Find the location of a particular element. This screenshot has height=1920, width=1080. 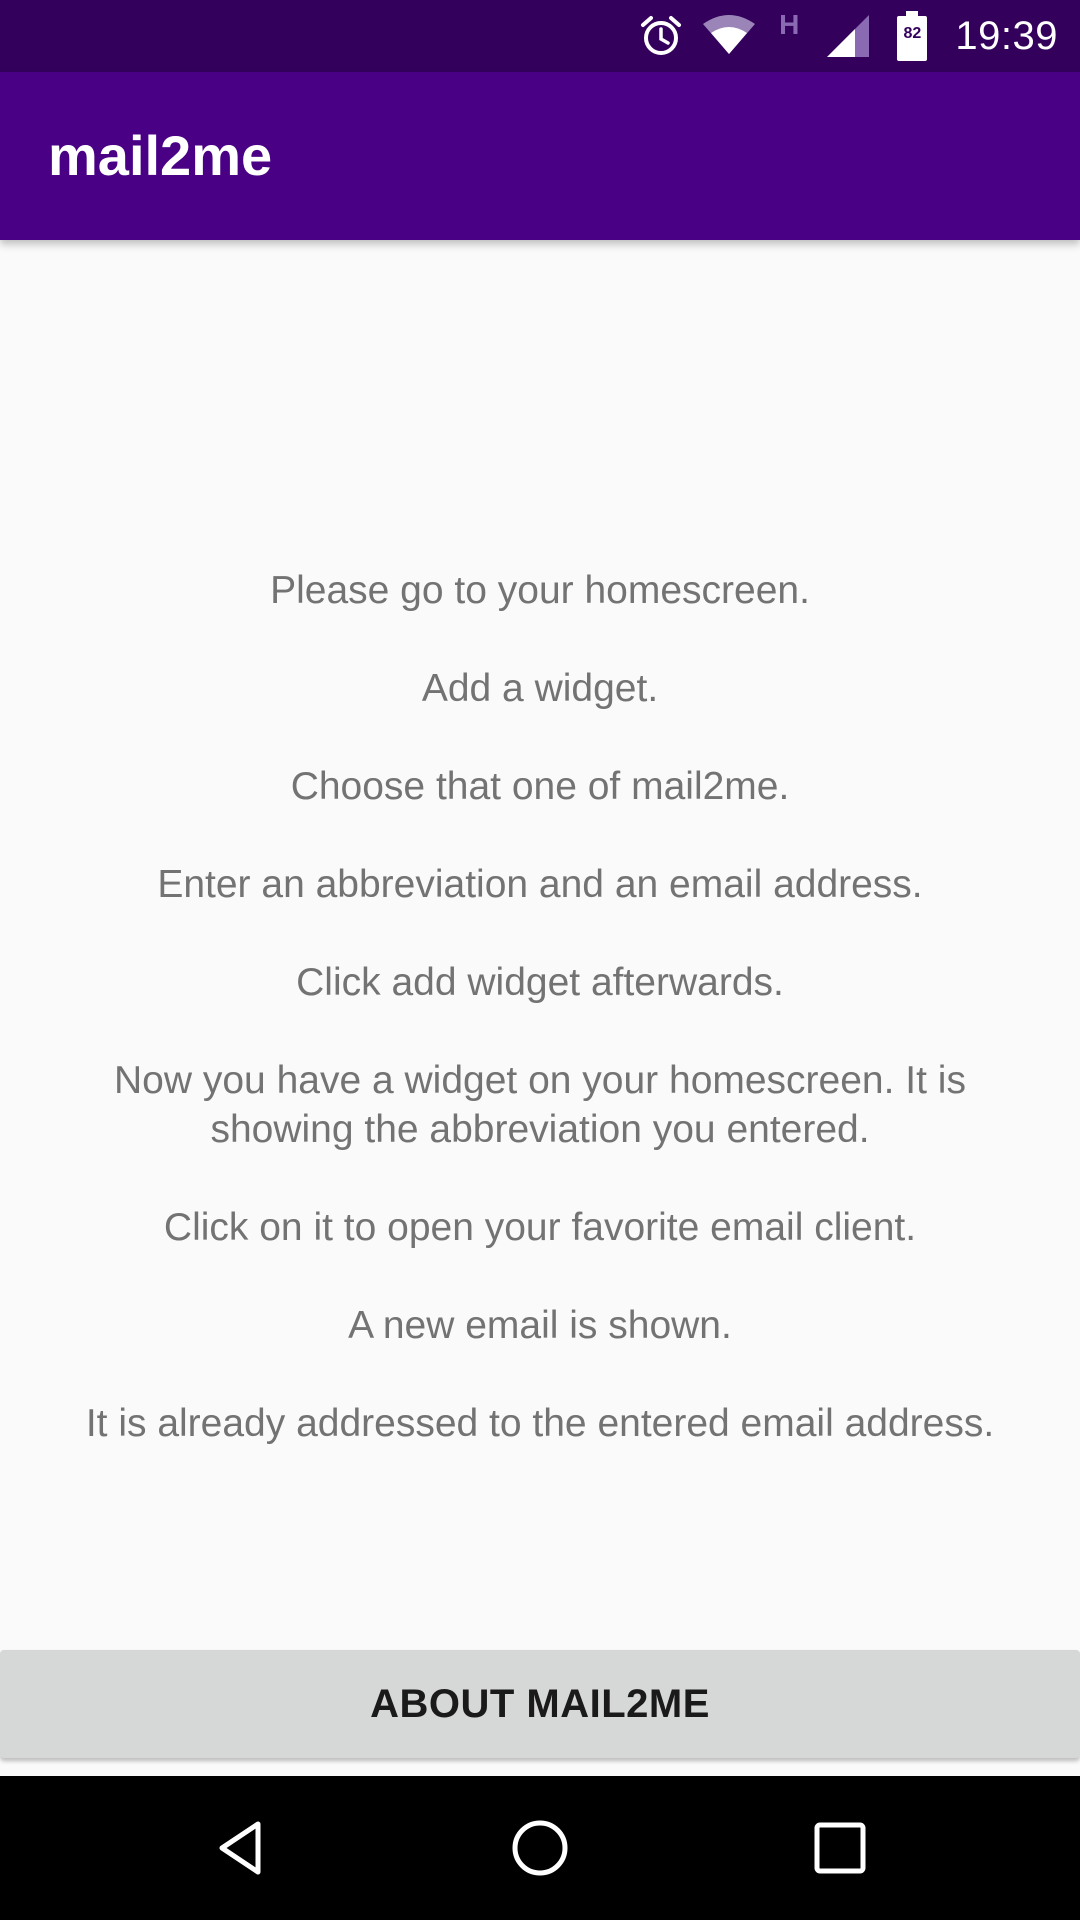

wifi-icon is located at coordinates (729, 36).